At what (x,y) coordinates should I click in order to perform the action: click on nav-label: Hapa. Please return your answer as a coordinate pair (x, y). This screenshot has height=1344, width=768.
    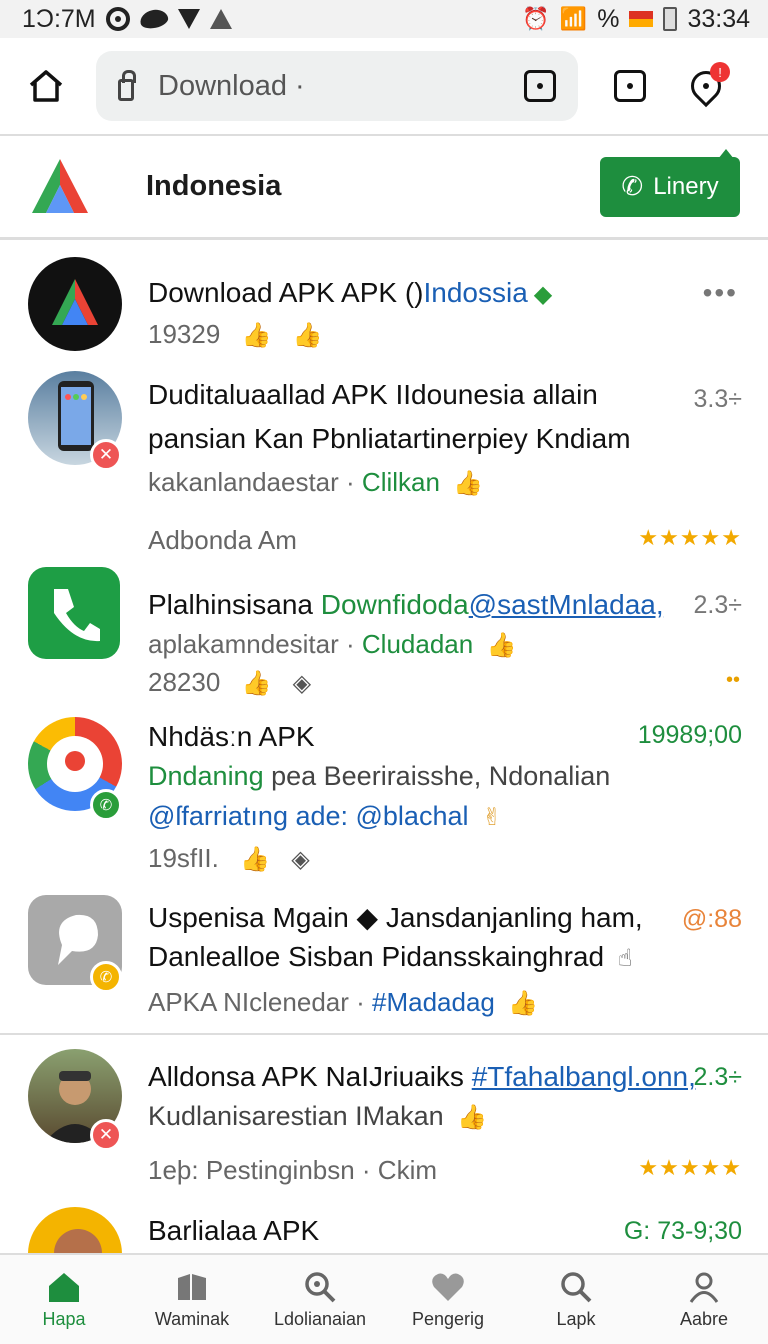
    Looking at the image, I should click on (64, 1319).